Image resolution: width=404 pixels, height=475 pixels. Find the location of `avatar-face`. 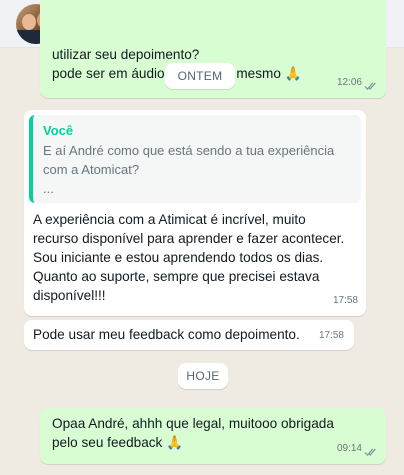

avatar-face is located at coordinates (29, 22).